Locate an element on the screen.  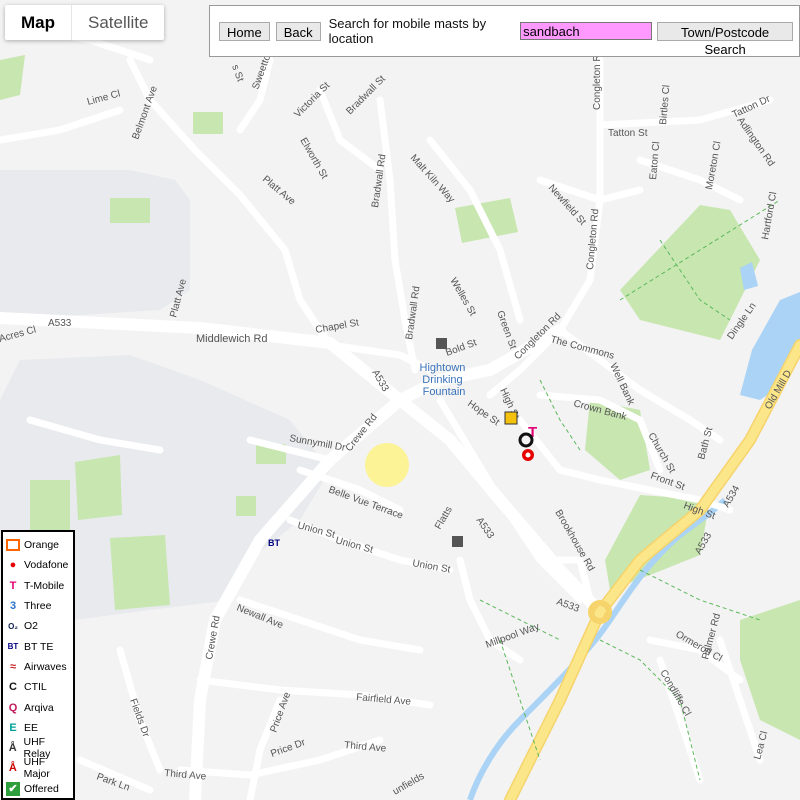
legend-label: EE is located at coordinates (31, 727).